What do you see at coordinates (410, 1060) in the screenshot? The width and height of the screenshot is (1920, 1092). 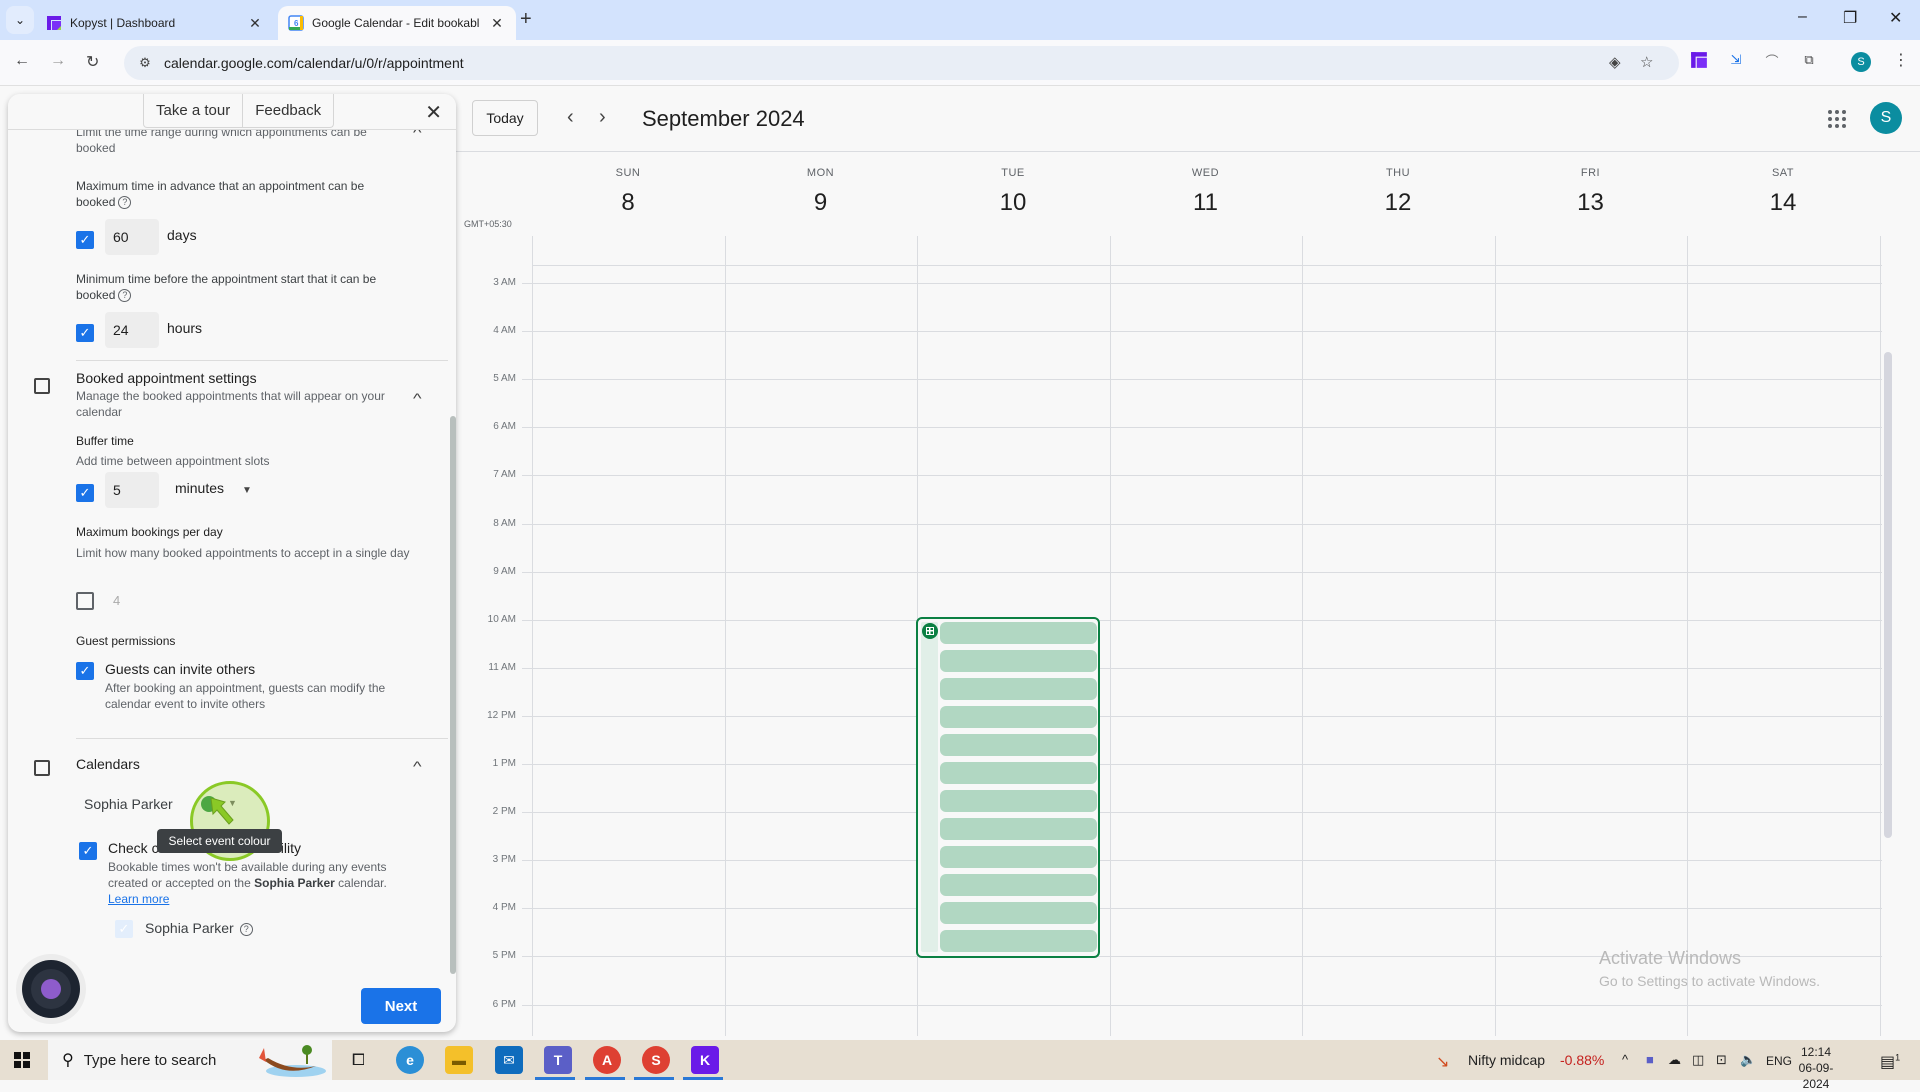 I see `edge-taskbar-icon: e` at bounding box center [410, 1060].